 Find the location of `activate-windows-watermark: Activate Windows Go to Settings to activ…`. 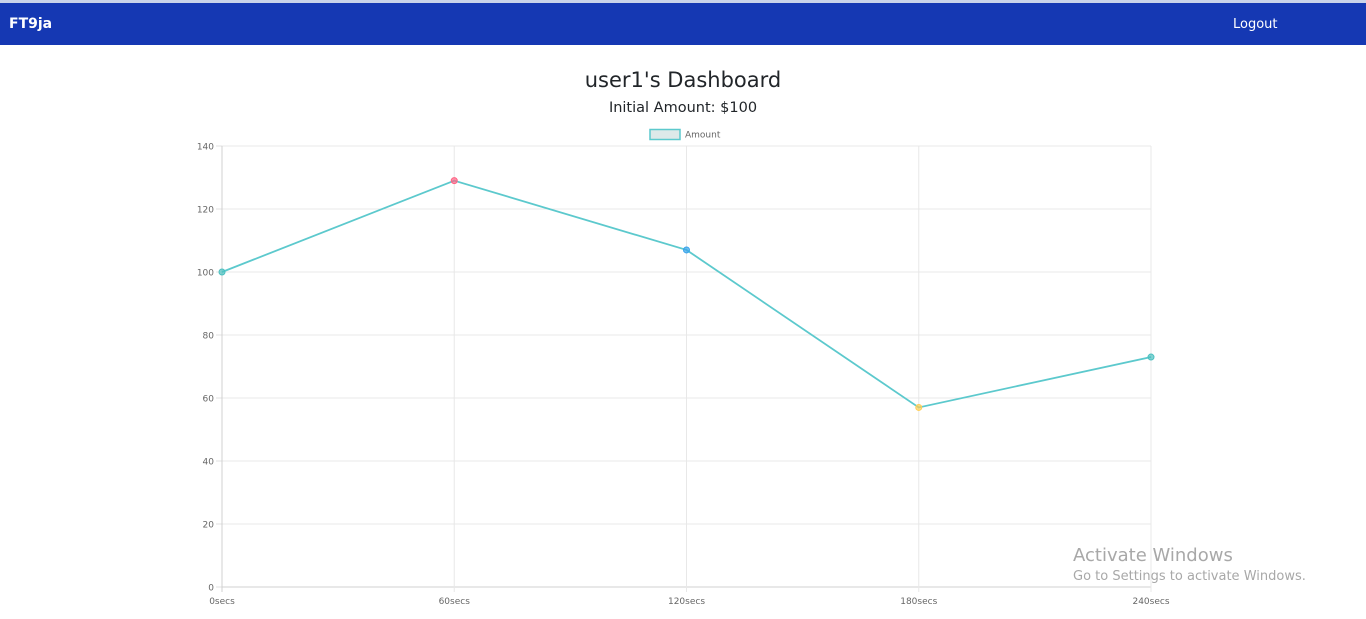

activate-windows-watermark: Activate Windows Go to Settings to activ… is located at coordinates (1189, 564).